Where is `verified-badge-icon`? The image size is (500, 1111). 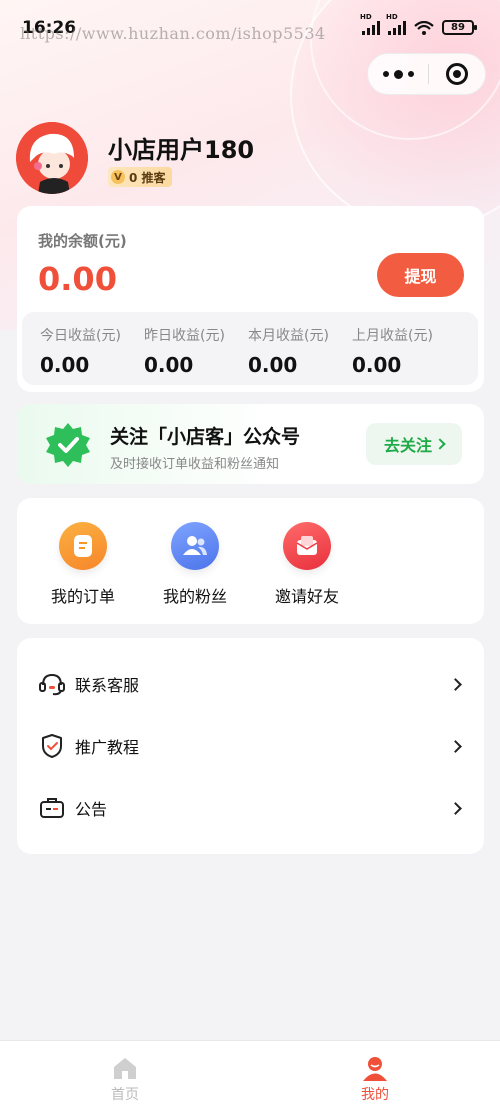 verified-badge-icon is located at coordinates (68, 445).